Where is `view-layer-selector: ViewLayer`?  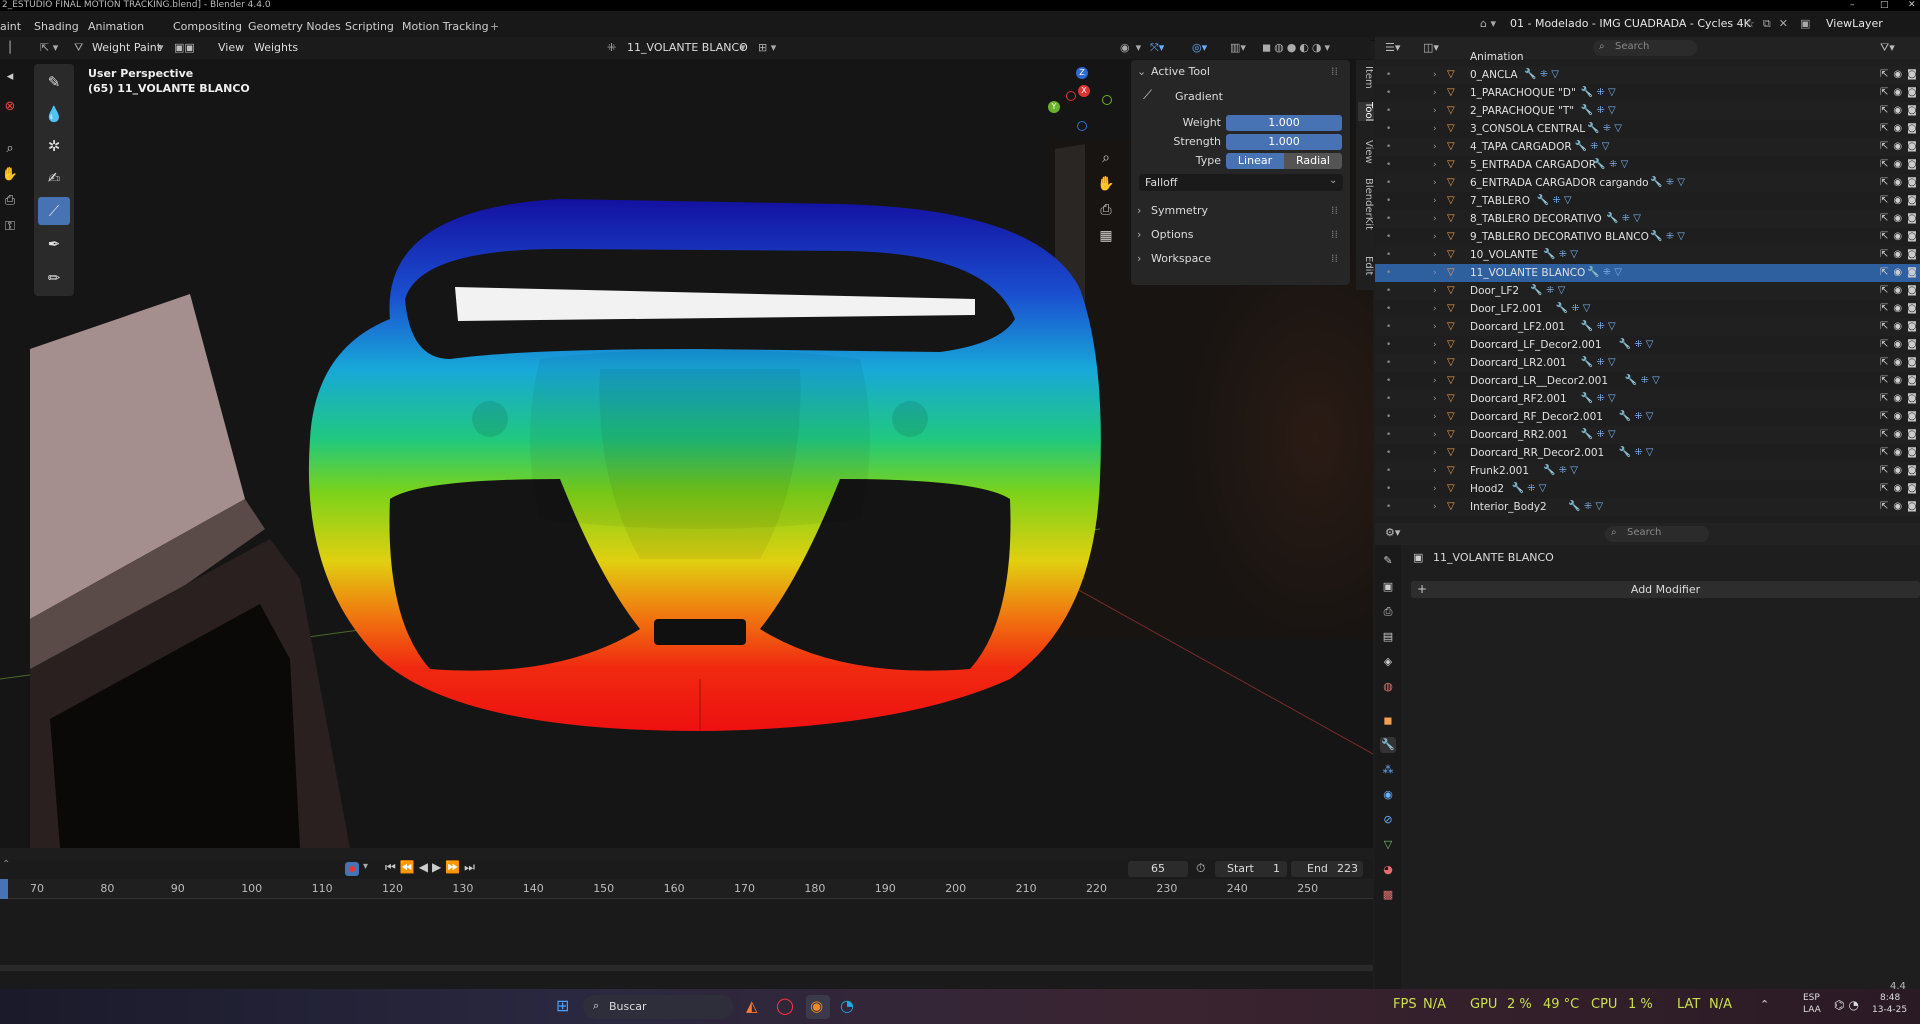 view-layer-selector: ViewLayer is located at coordinates (1854, 23).